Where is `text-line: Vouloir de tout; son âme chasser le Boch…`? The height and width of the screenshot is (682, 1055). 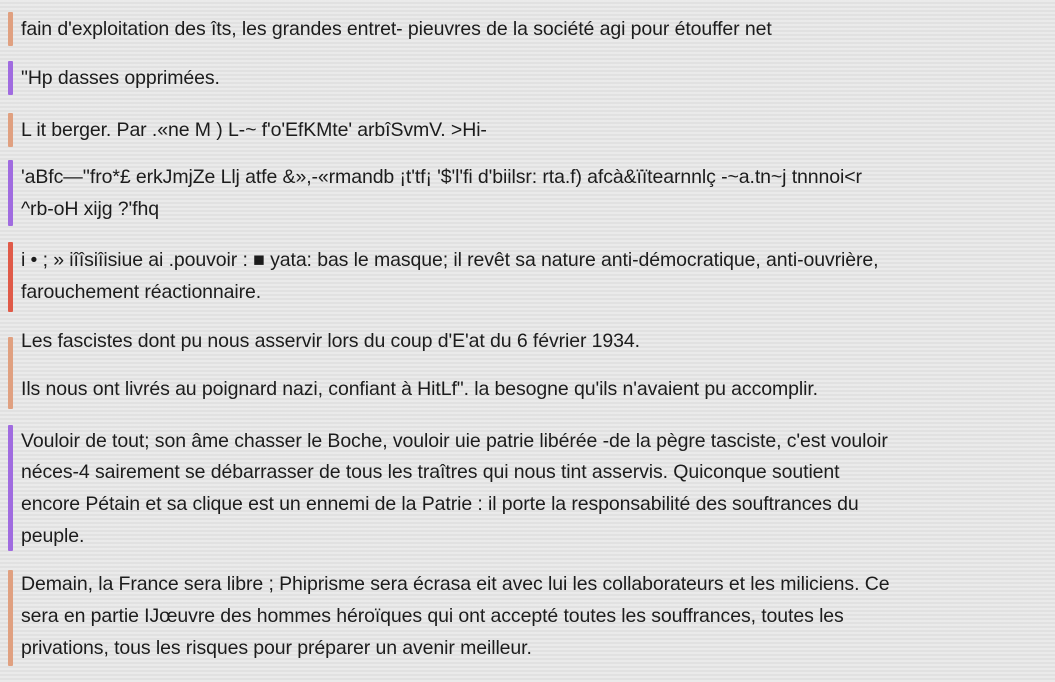
text-line: Vouloir de tout; son âme chasser le Boch… is located at coordinates (454, 441).